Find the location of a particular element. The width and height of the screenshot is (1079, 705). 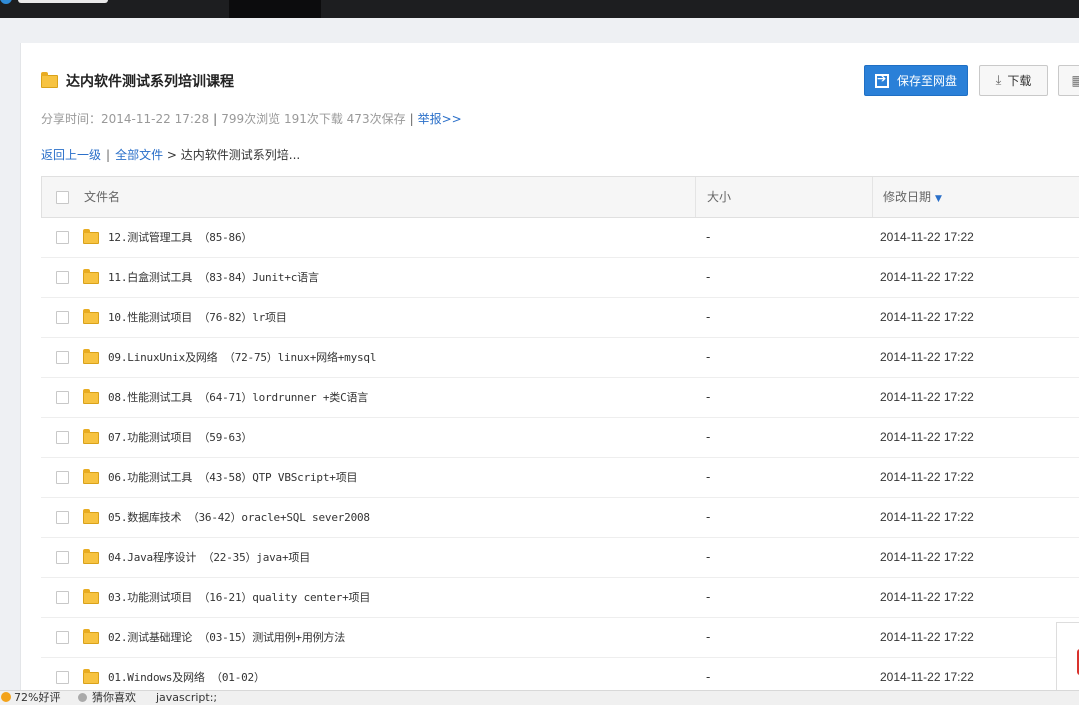

table-row: 12.测试管理工具 （85-86） - 2014-11-22 17:22 is located at coordinates (560, 238).